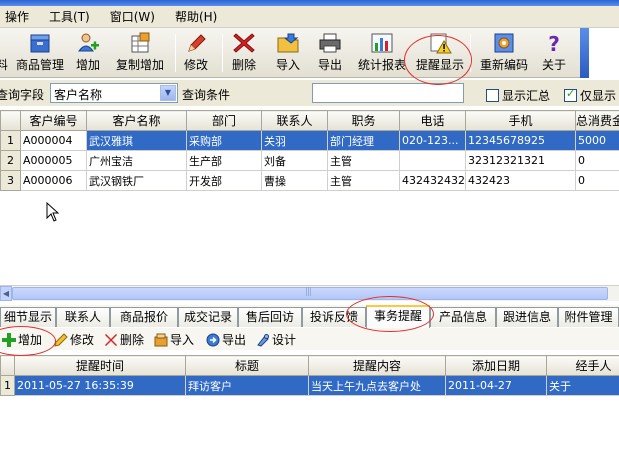  I want to click on tab-reminders: 事务提醒, so click(398, 316).